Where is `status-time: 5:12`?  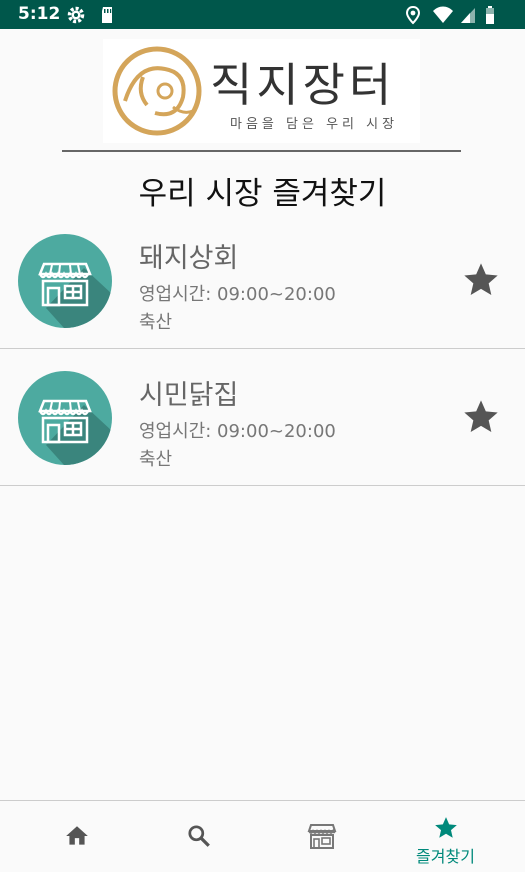 status-time: 5:12 is located at coordinates (39, 14).